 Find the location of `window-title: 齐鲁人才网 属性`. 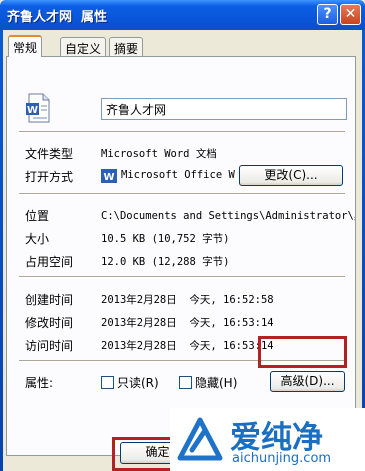

window-title: 齐鲁人才网 属性 is located at coordinates (57, 17).